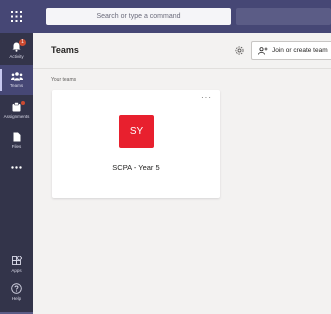  What do you see at coordinates (16, 50) in the screenshot?
I see `rail-item-activity: Activity 1` at bounding box center [16, 50].